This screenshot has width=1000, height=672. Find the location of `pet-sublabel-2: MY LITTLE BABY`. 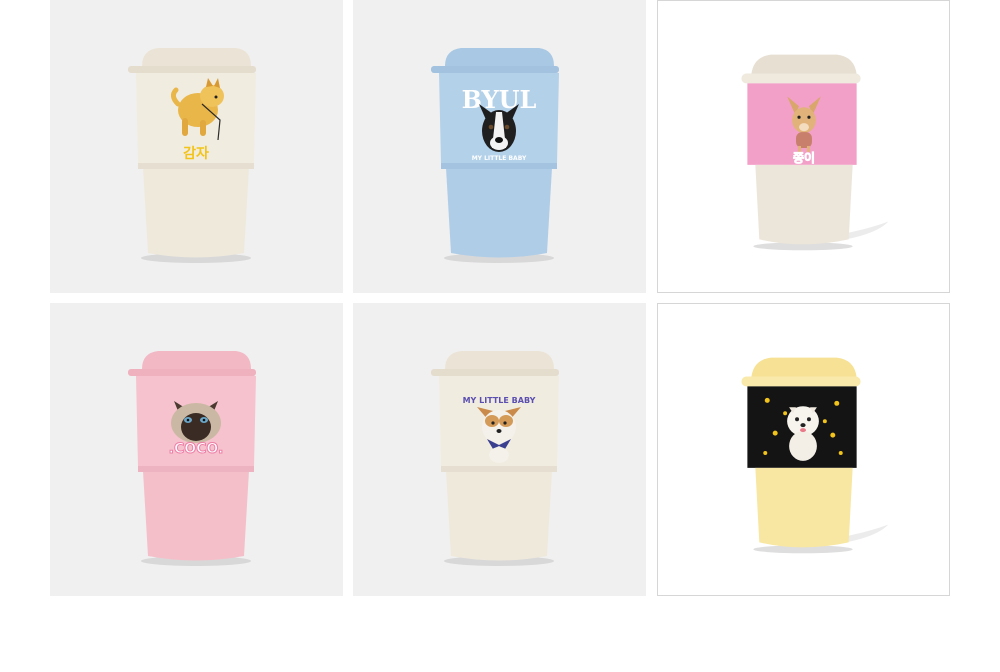

pet-sublabel-2: MY LITTLE BABY is located at coordinates (499, 158).